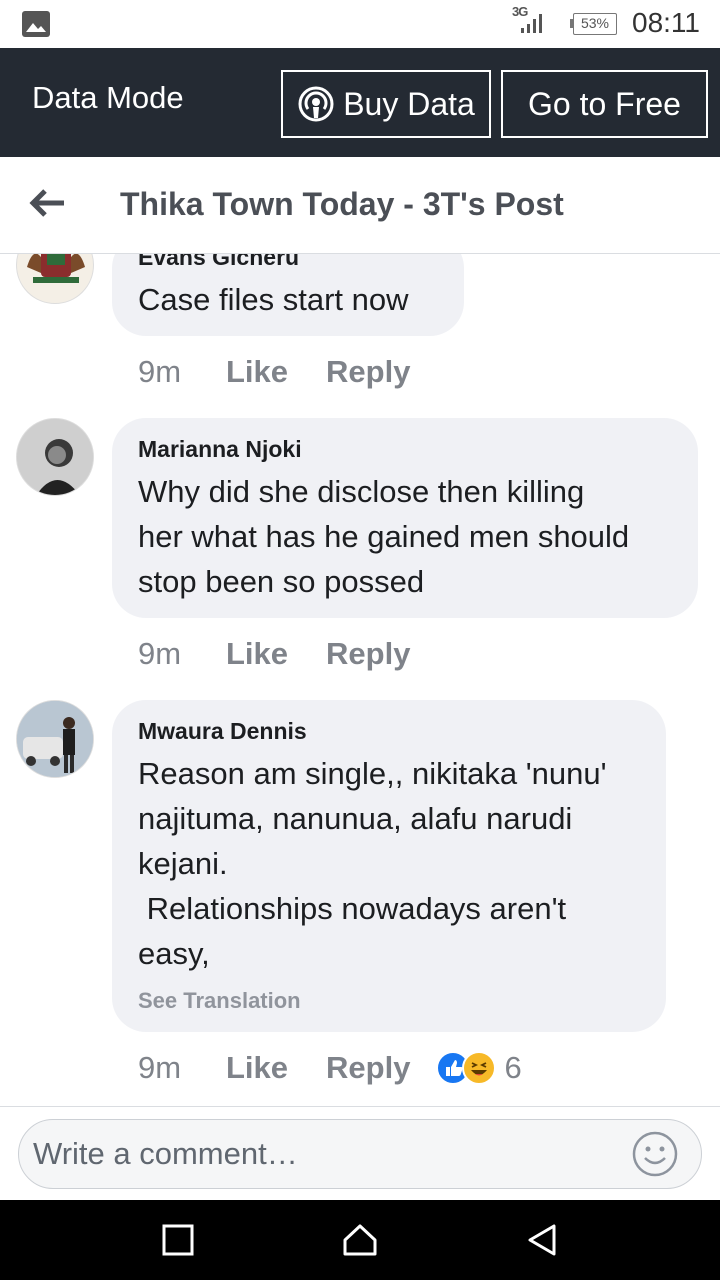  What do you see at coordinates (273, 299) in the screenshot?
I see `comment-text: Case files start now` at bounding box center [273, 299].